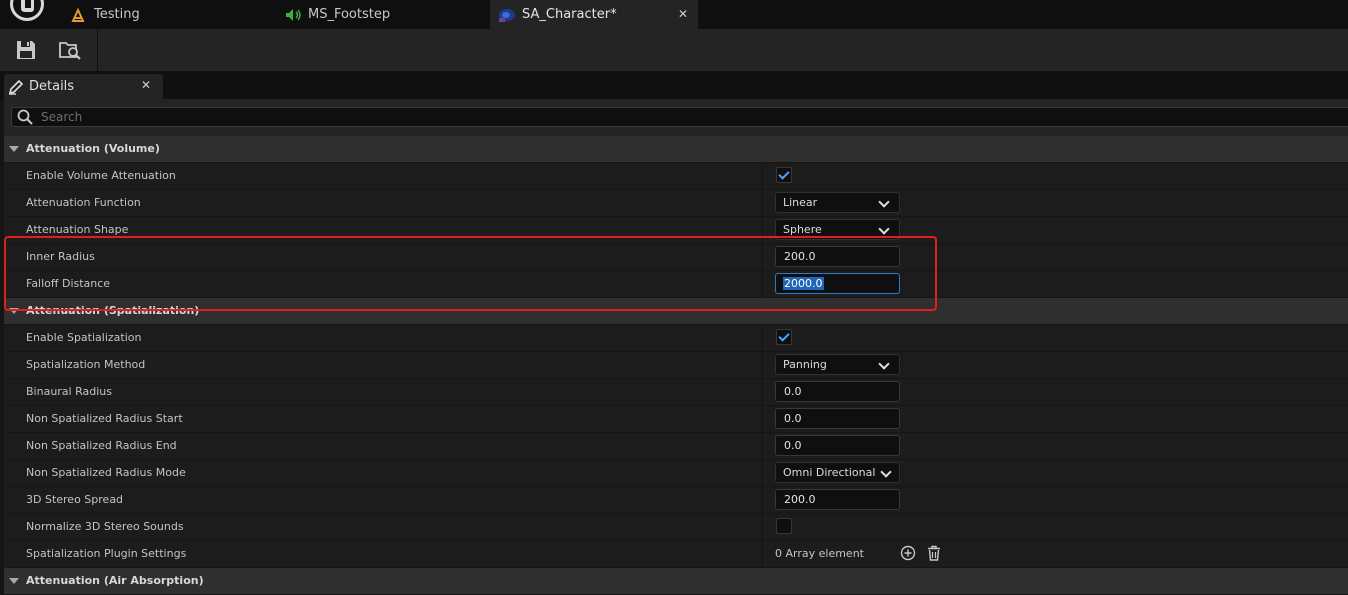 This screenshot has height=595, width=1348. What do you see at coordinates (837, 499) in the screenshot?
I see `3d-stereo-spread-field: 200.0` at bounding box center [837, 499].